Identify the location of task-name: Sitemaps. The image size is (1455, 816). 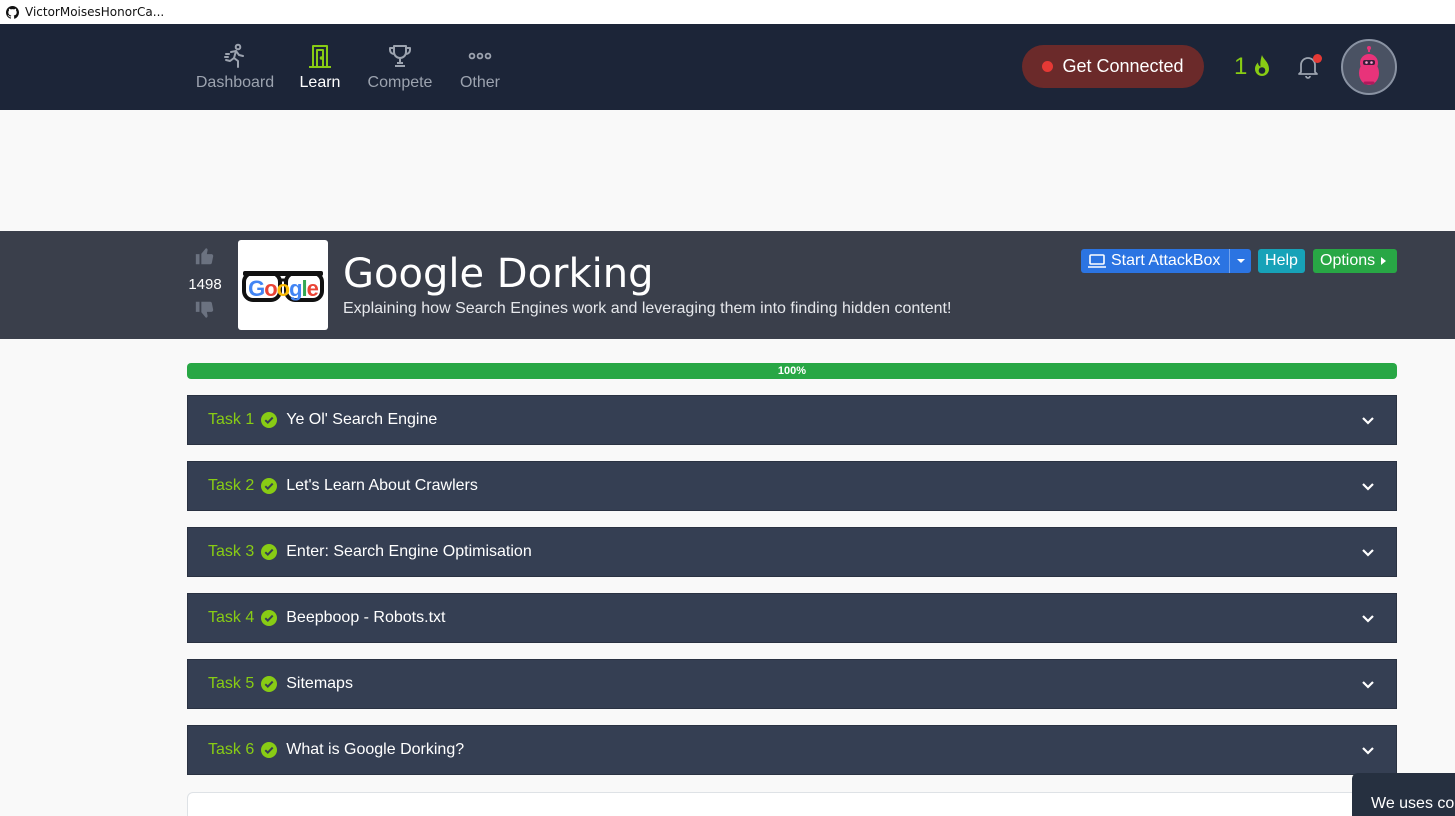
(319, 683).